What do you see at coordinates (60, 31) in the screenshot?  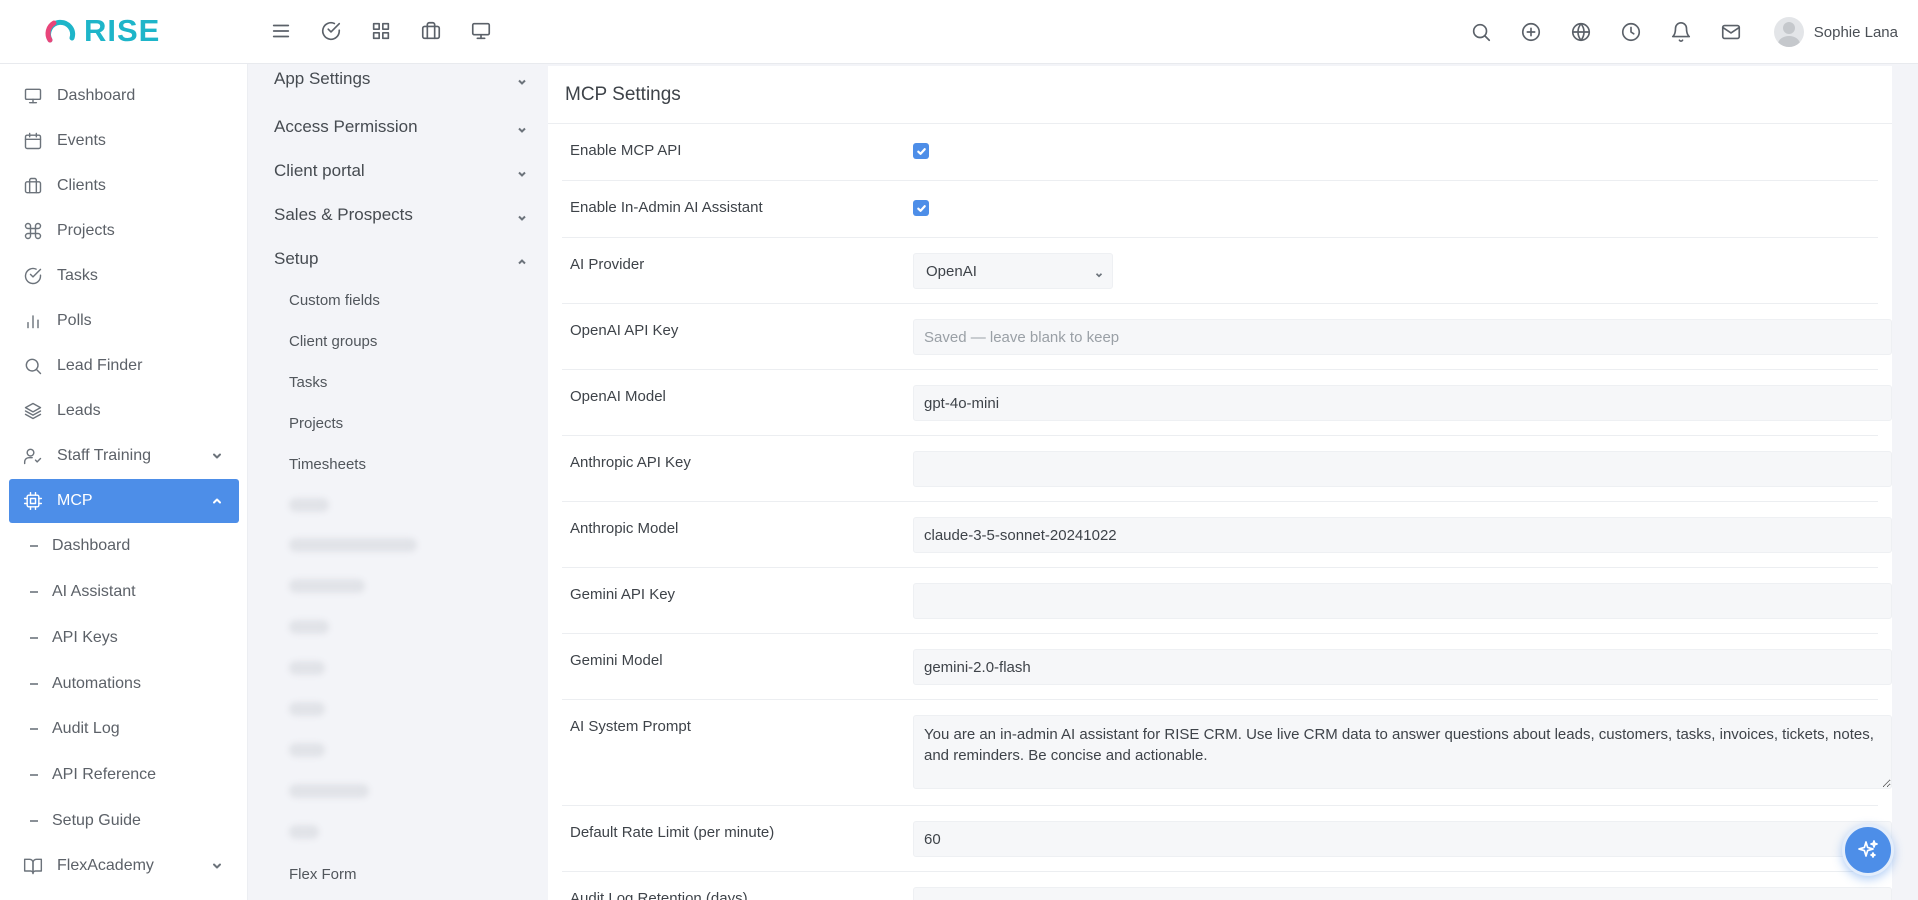 I see `rise-logo-icon` at bounding box center [60, 31].